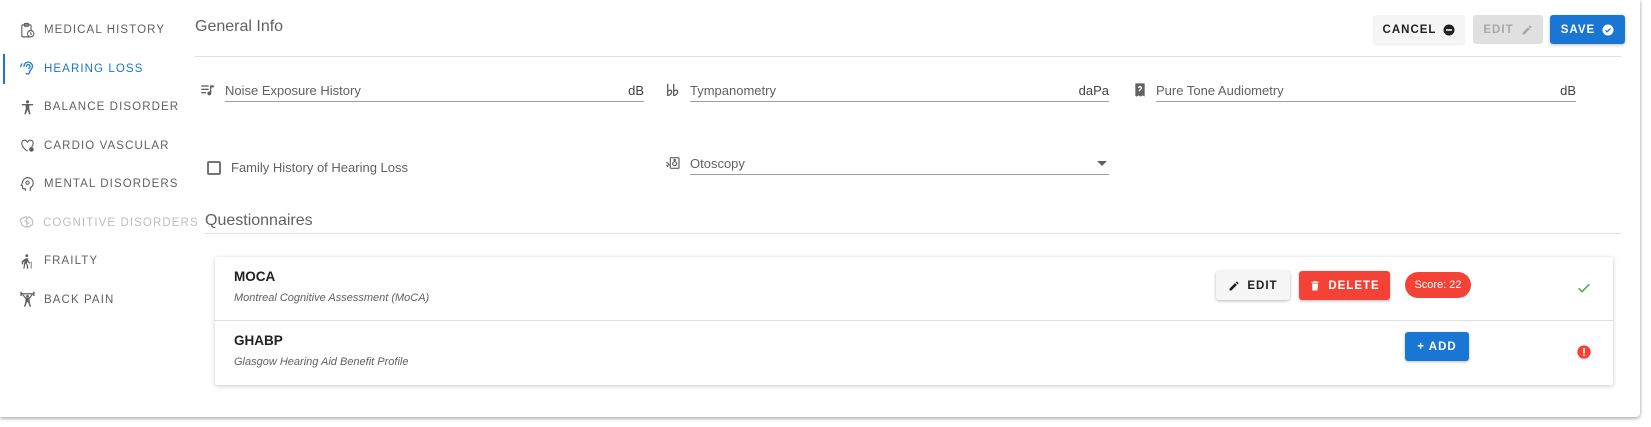  I want to click on heart-gear-icon, so click(27, 146).